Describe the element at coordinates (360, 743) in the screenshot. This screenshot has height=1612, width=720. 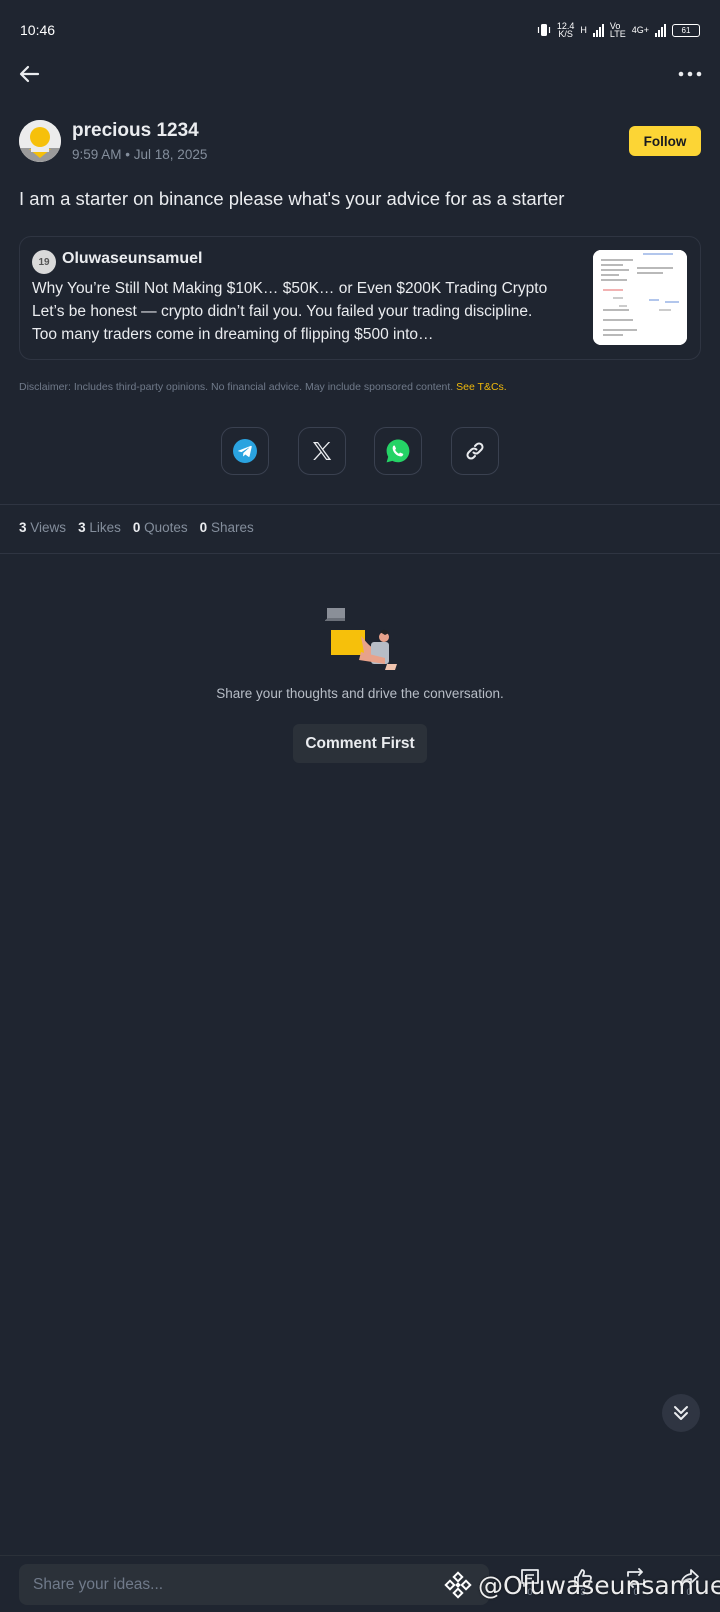
I see `comment-first-button: Comment First` at that location.